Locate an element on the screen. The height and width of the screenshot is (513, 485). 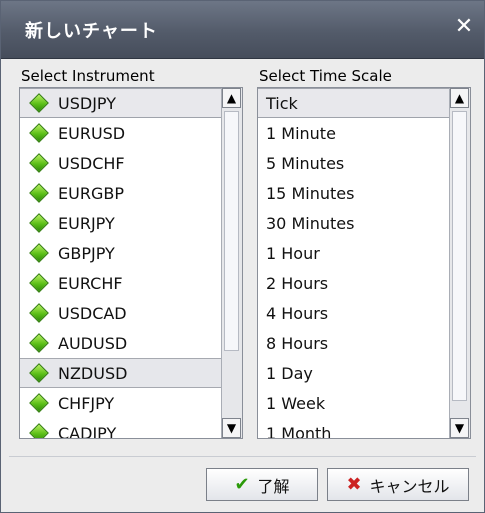
instrument-item: EURCHF is located at coordinates (121, 283).